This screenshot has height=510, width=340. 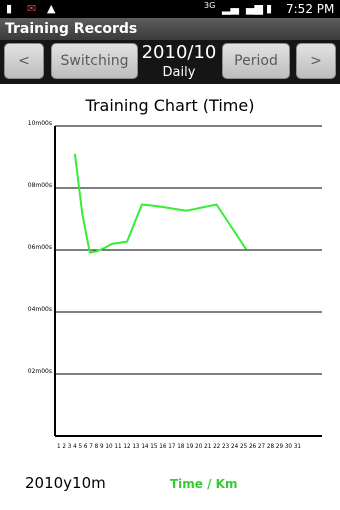 I want to click on footer-date-label: 2010y10m, so click(x=65, y=483).